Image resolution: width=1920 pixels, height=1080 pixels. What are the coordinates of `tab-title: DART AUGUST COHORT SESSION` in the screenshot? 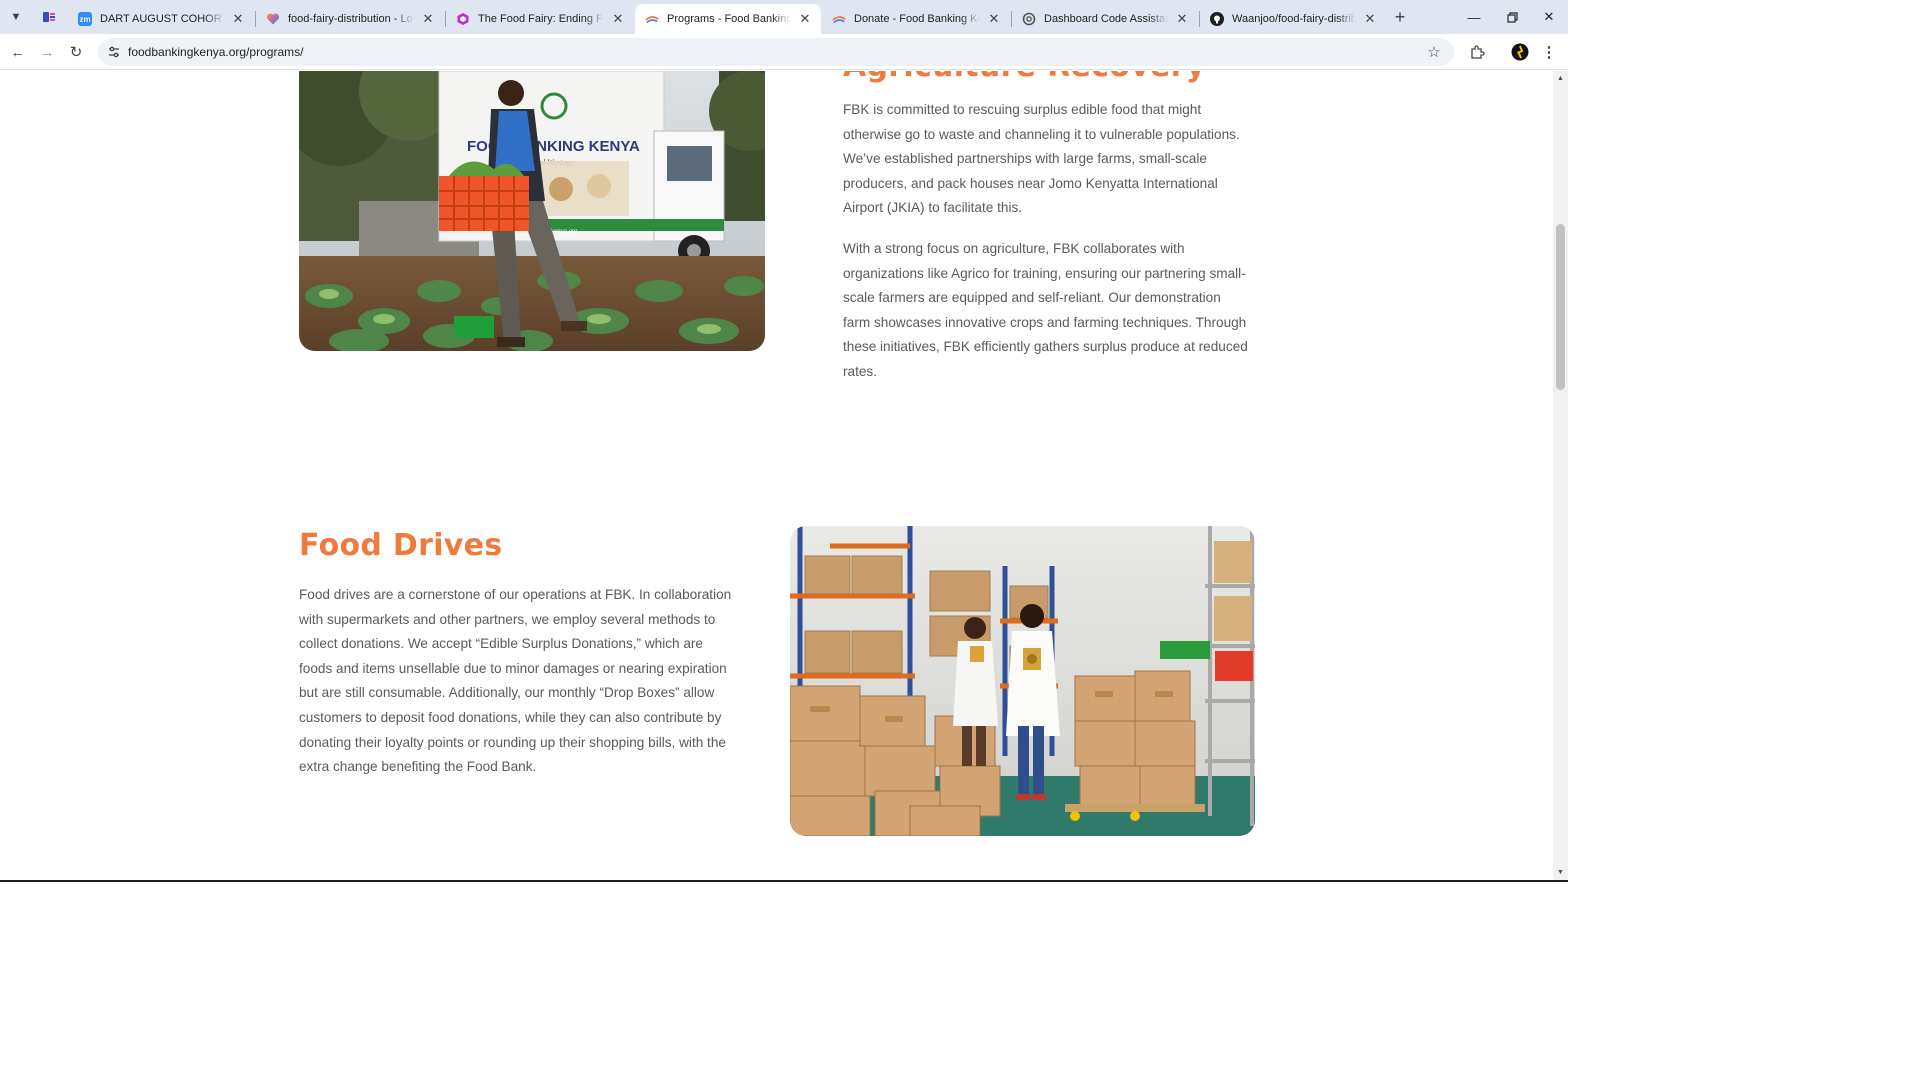 It's located at (162, 19).